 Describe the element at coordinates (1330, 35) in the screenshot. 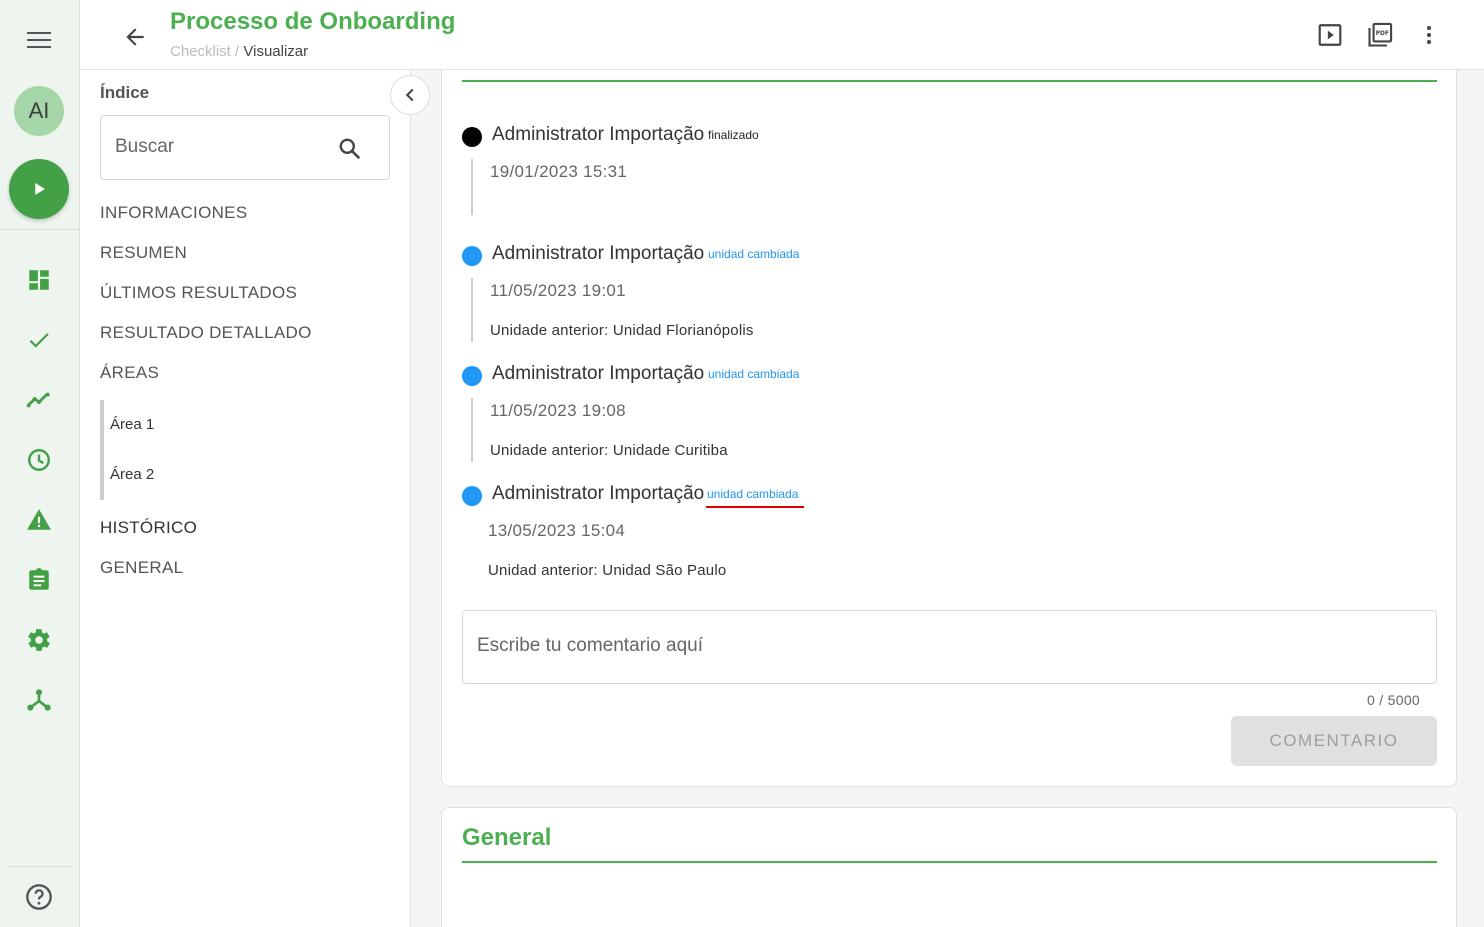

I see `presentation-play-icon` at that location.